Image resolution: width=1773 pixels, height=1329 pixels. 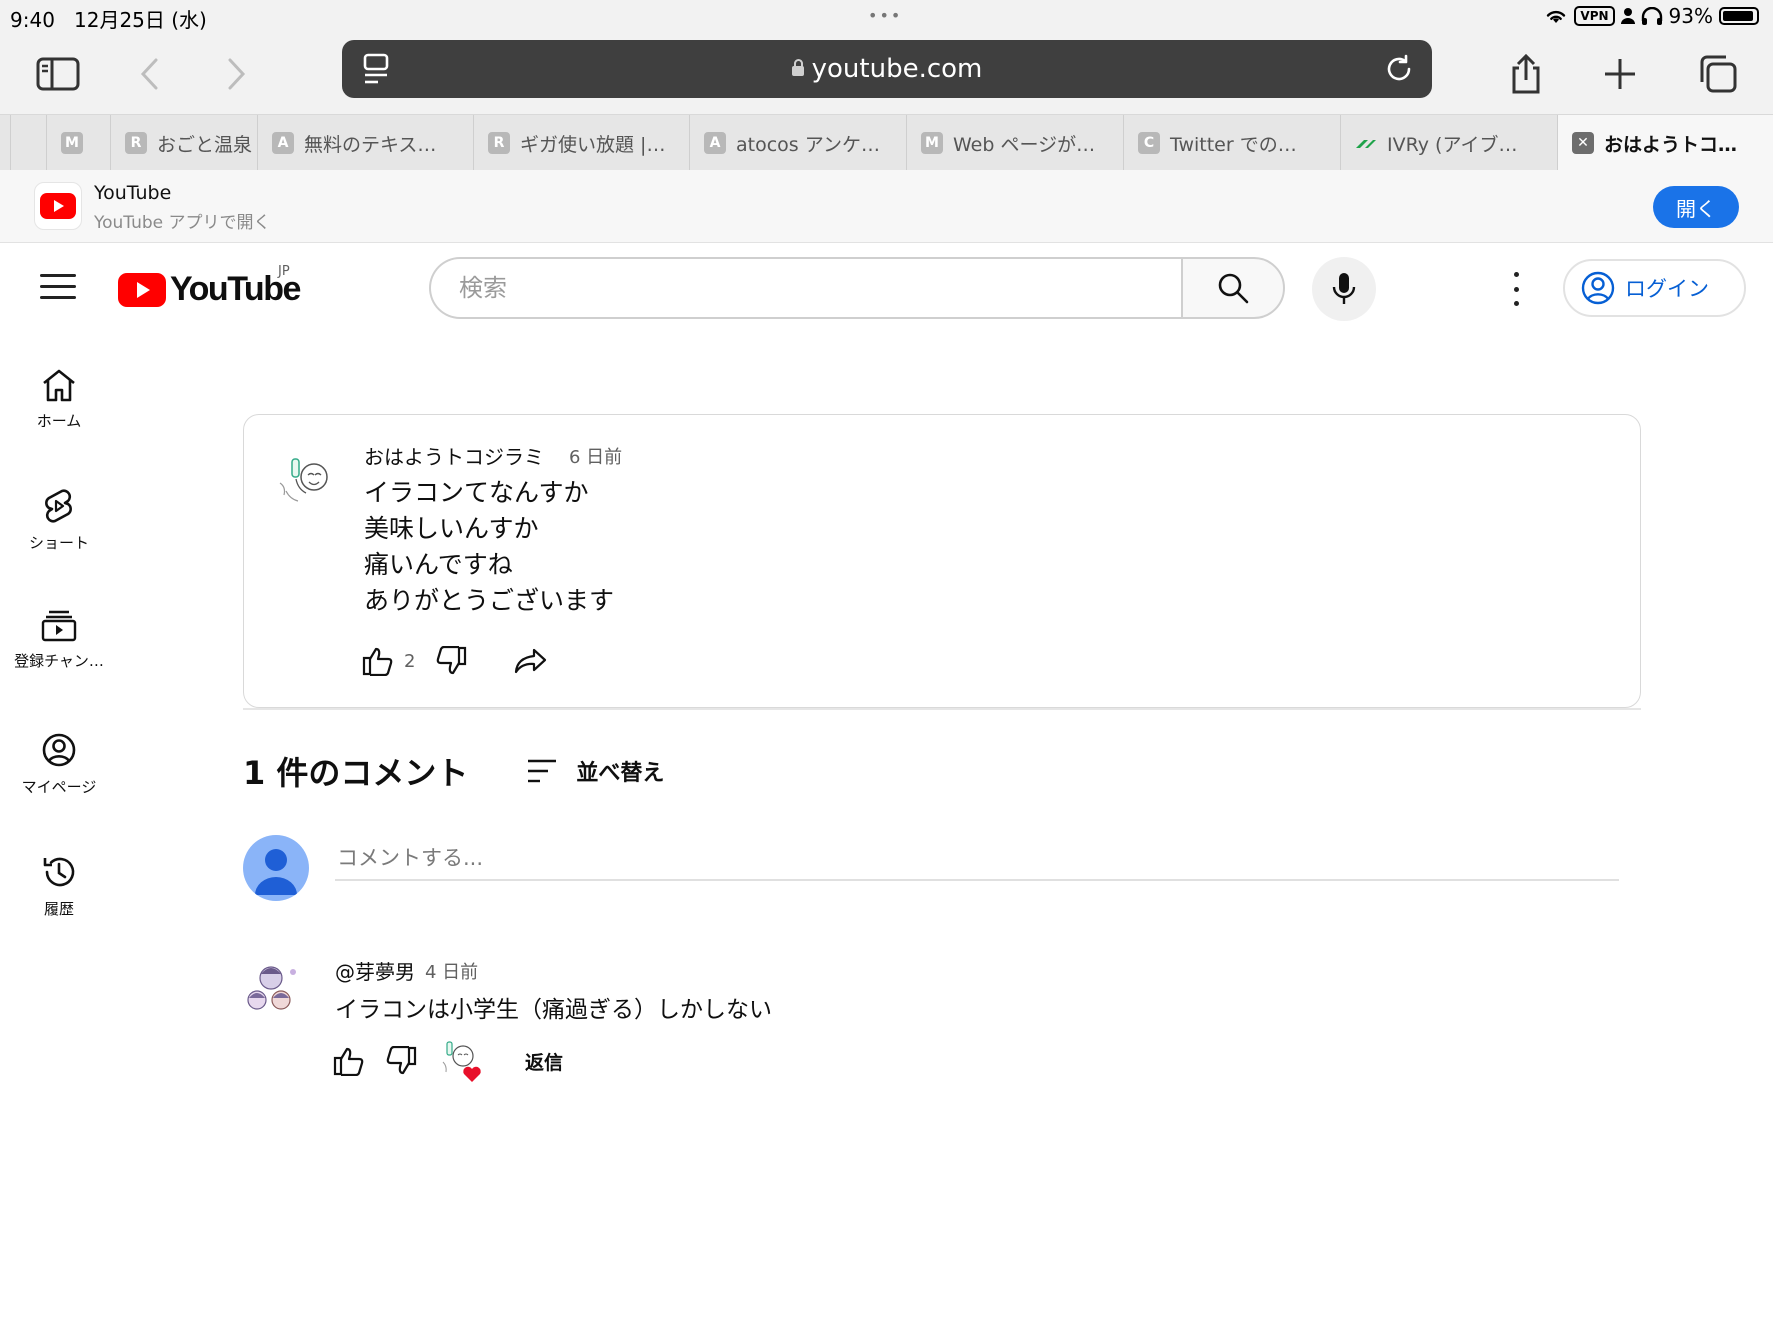 What do you see at coordinates (28, 143) in the screenshot?
I see `tab-pinned` at bounding box center [28, 143].